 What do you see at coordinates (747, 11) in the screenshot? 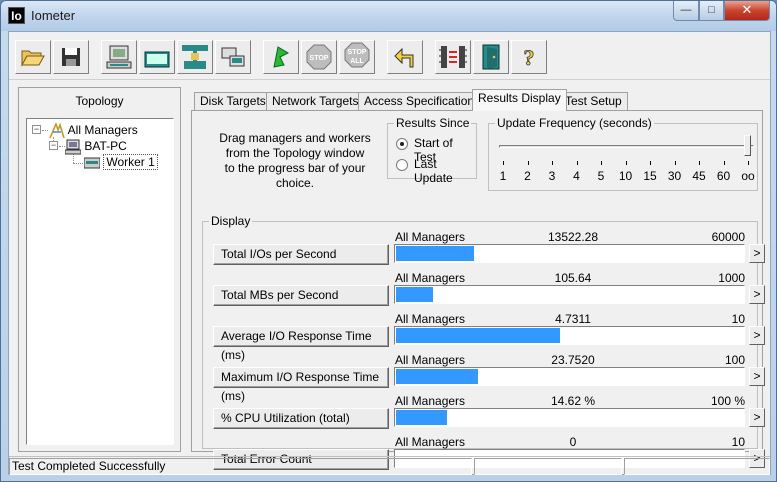
I see `close-button: ✕` at bounding box center [747, 11].